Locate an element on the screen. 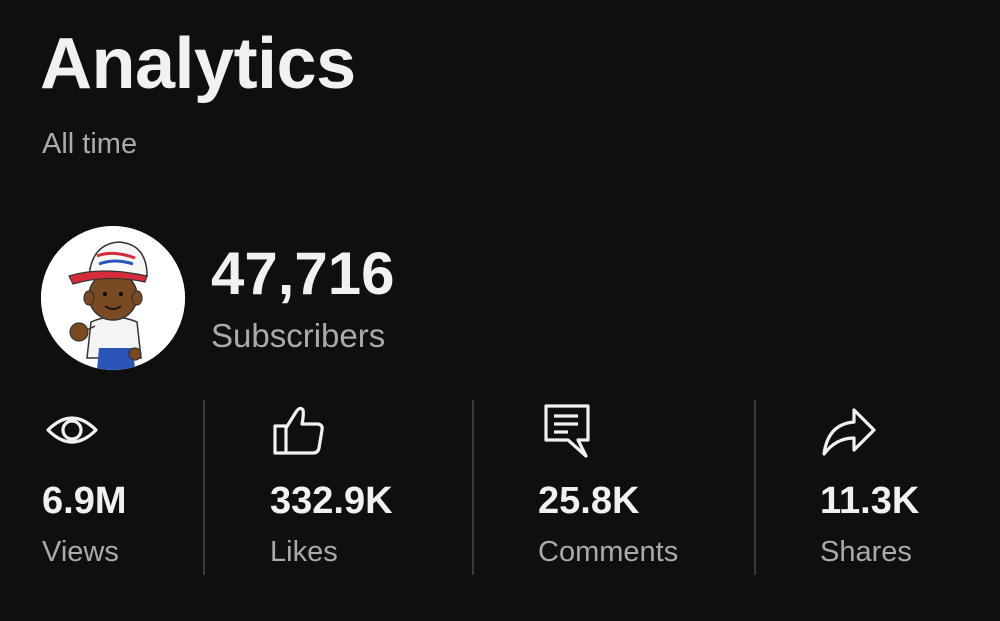  comments-value: 25.8K is located at coordinates (589, 501).